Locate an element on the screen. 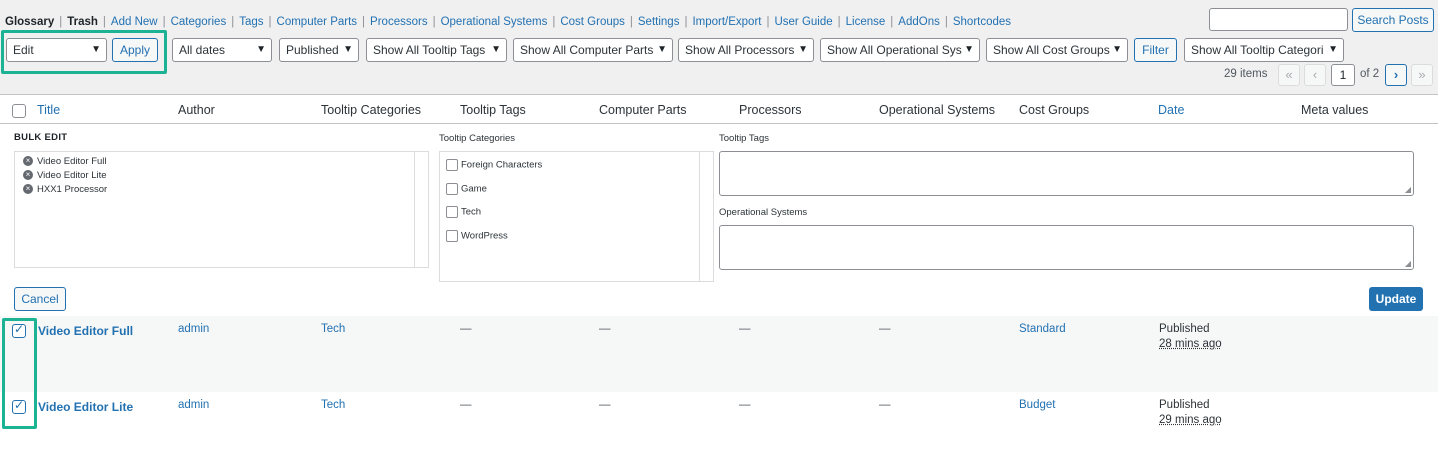 This screenshot has height=468, width=1438. computer-parts-filter: Show All Computer Parts ▼ is located at coordinates (593, 50).